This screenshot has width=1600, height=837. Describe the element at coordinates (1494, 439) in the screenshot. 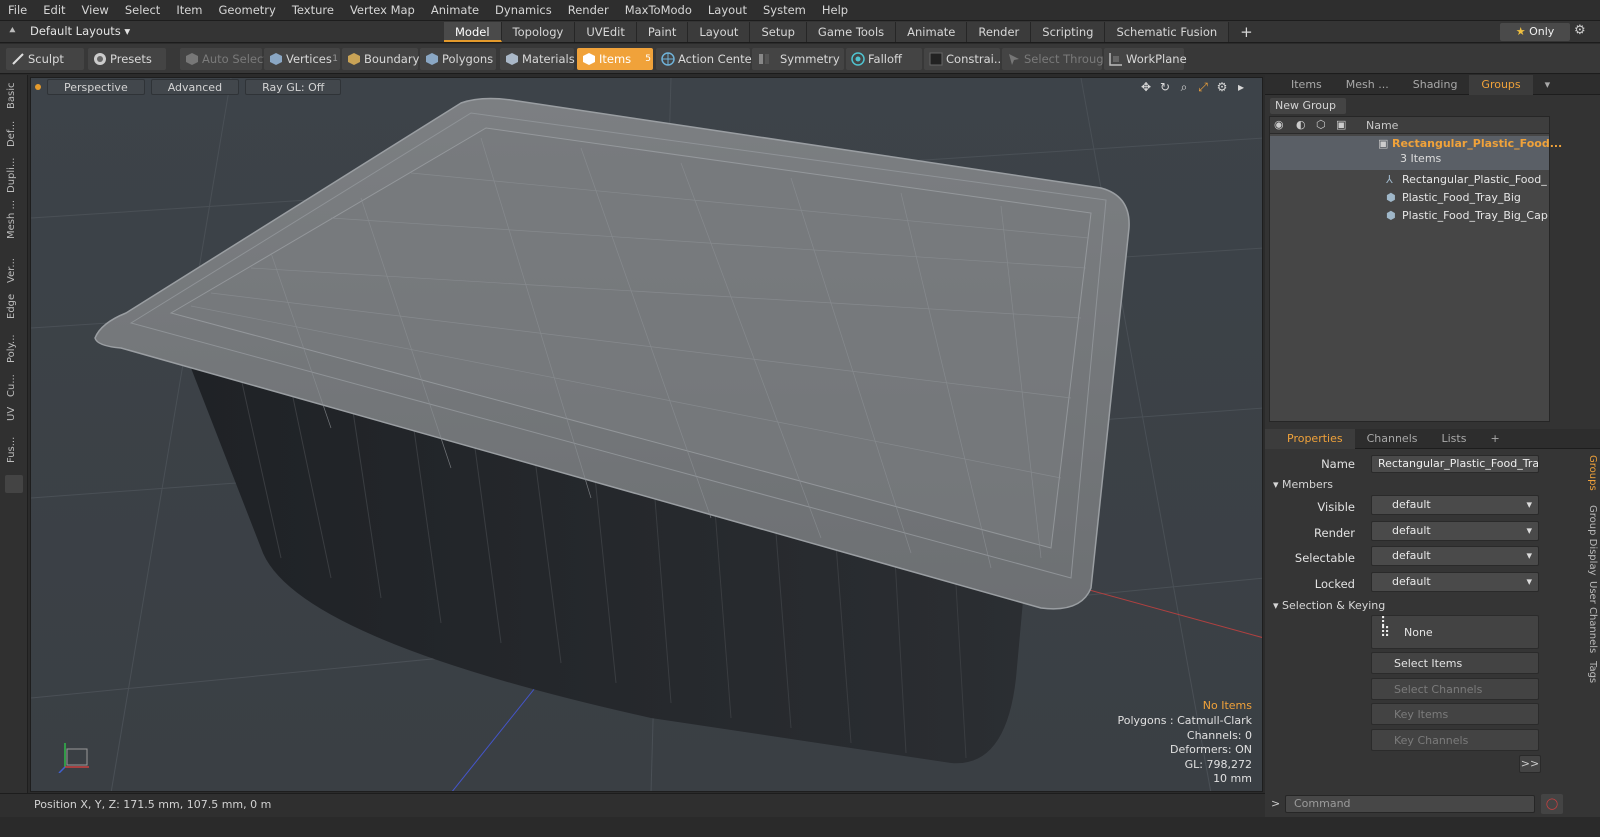

I see `add-panel-tab-icon: +` at that location.